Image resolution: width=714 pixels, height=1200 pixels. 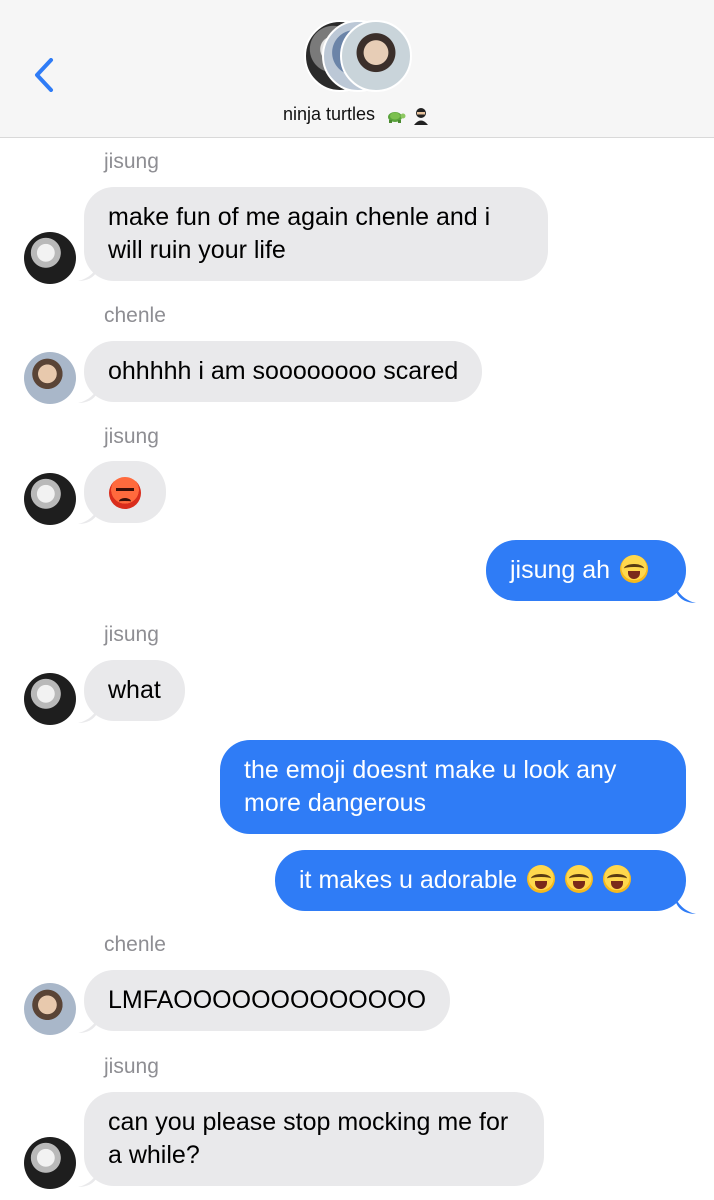 What do you see at coordinates (267, 1000) in the screenshot?
I see `message-bubble: LMFAOOOOOOOOOOOOO` at bounding box center [267, 1000].